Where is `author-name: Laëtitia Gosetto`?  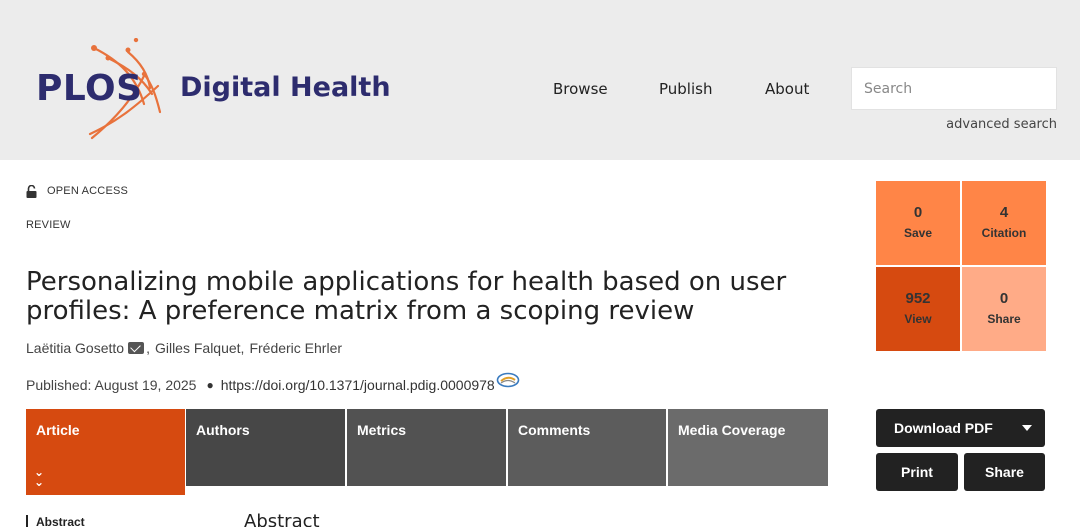
author-name: Laëtitia Gosetto is located at coordinates (75, 348).